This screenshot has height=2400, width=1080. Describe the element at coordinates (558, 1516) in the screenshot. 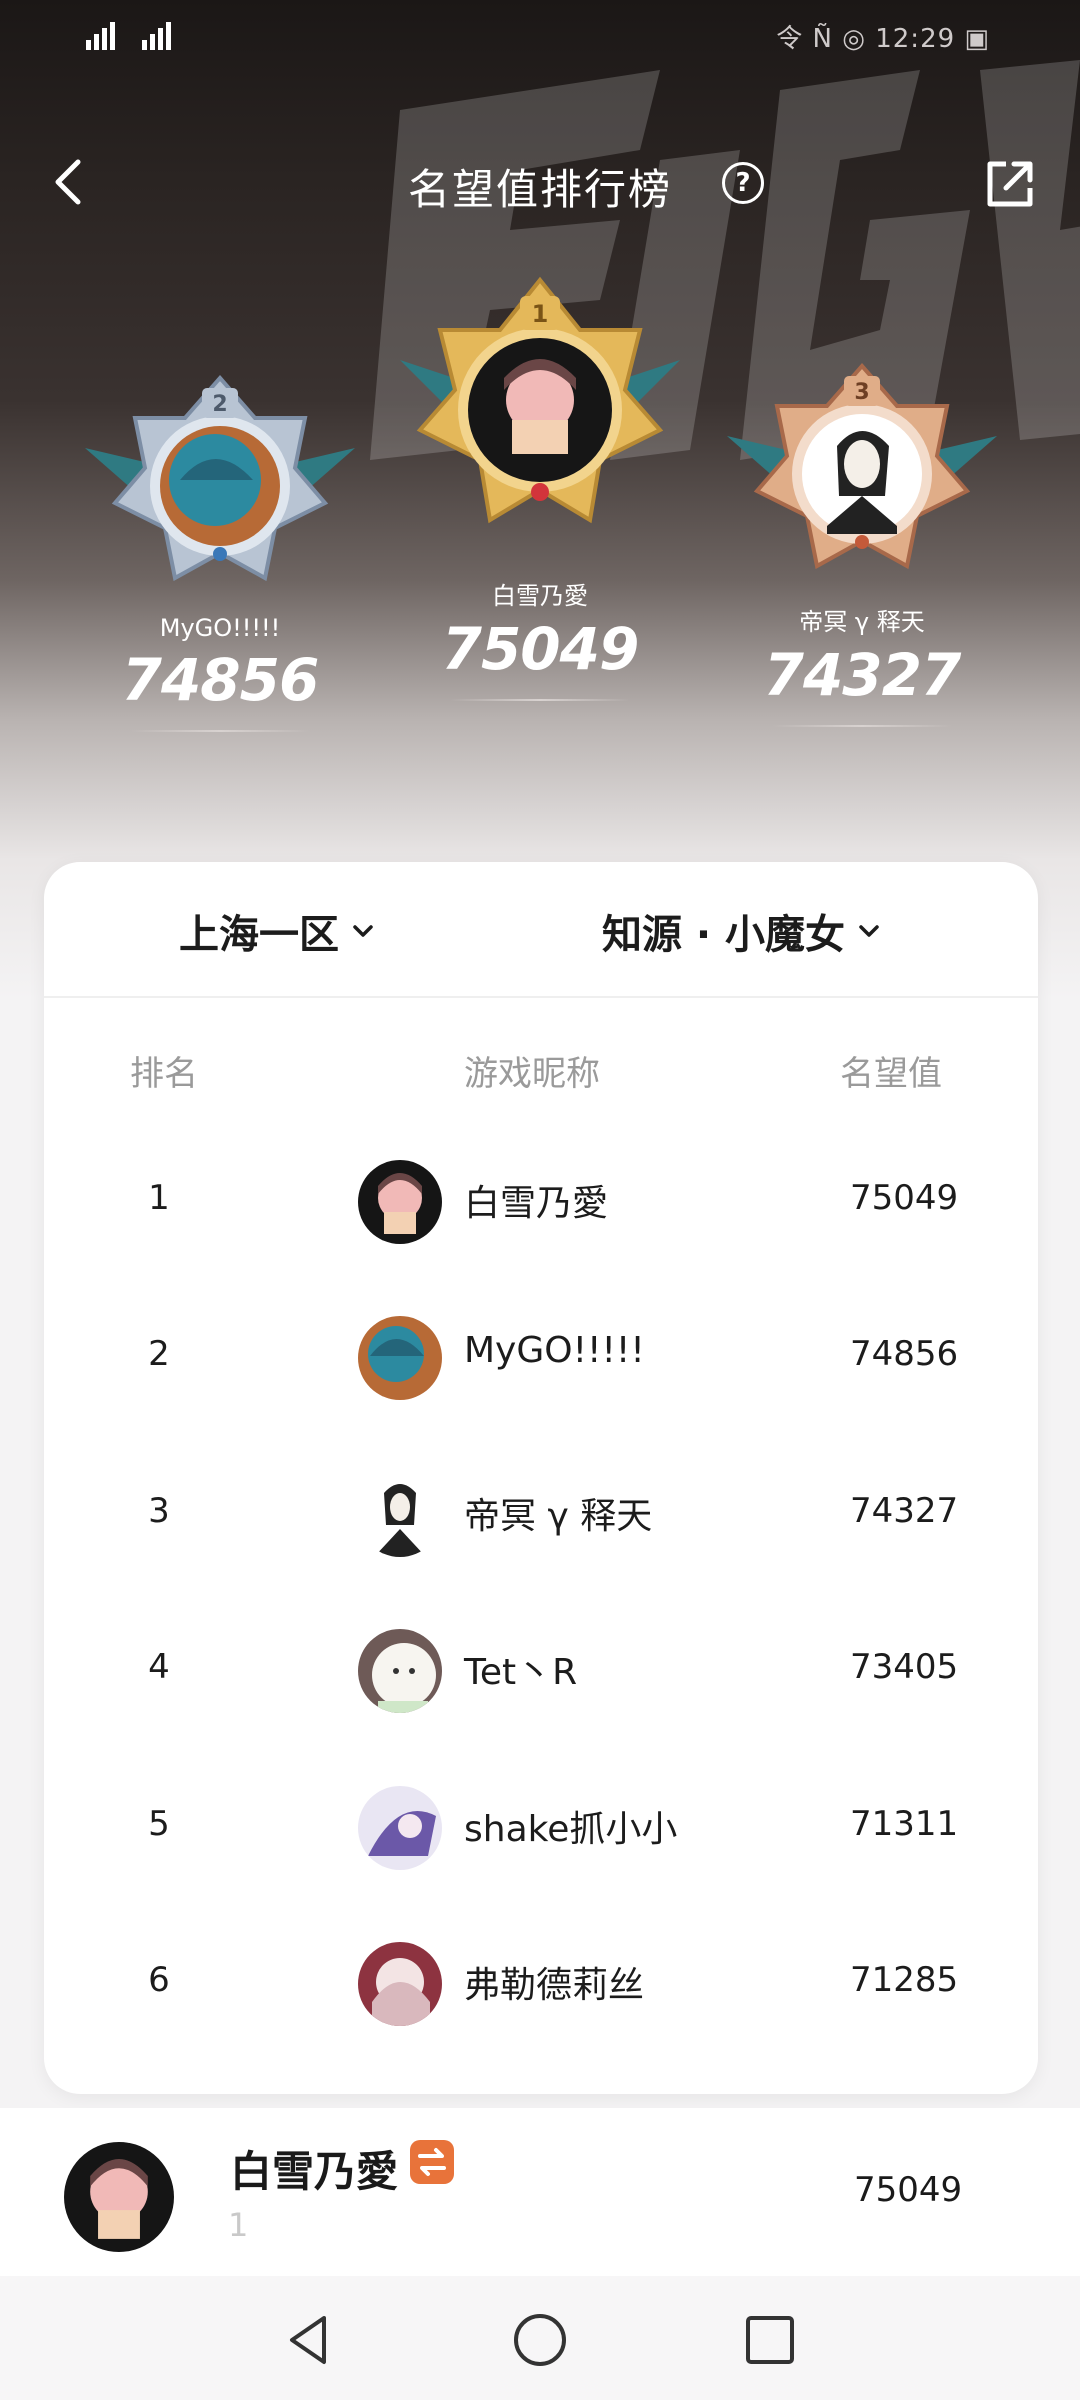

I see `row-nickname: 帝冥 γ 释天` at that location.